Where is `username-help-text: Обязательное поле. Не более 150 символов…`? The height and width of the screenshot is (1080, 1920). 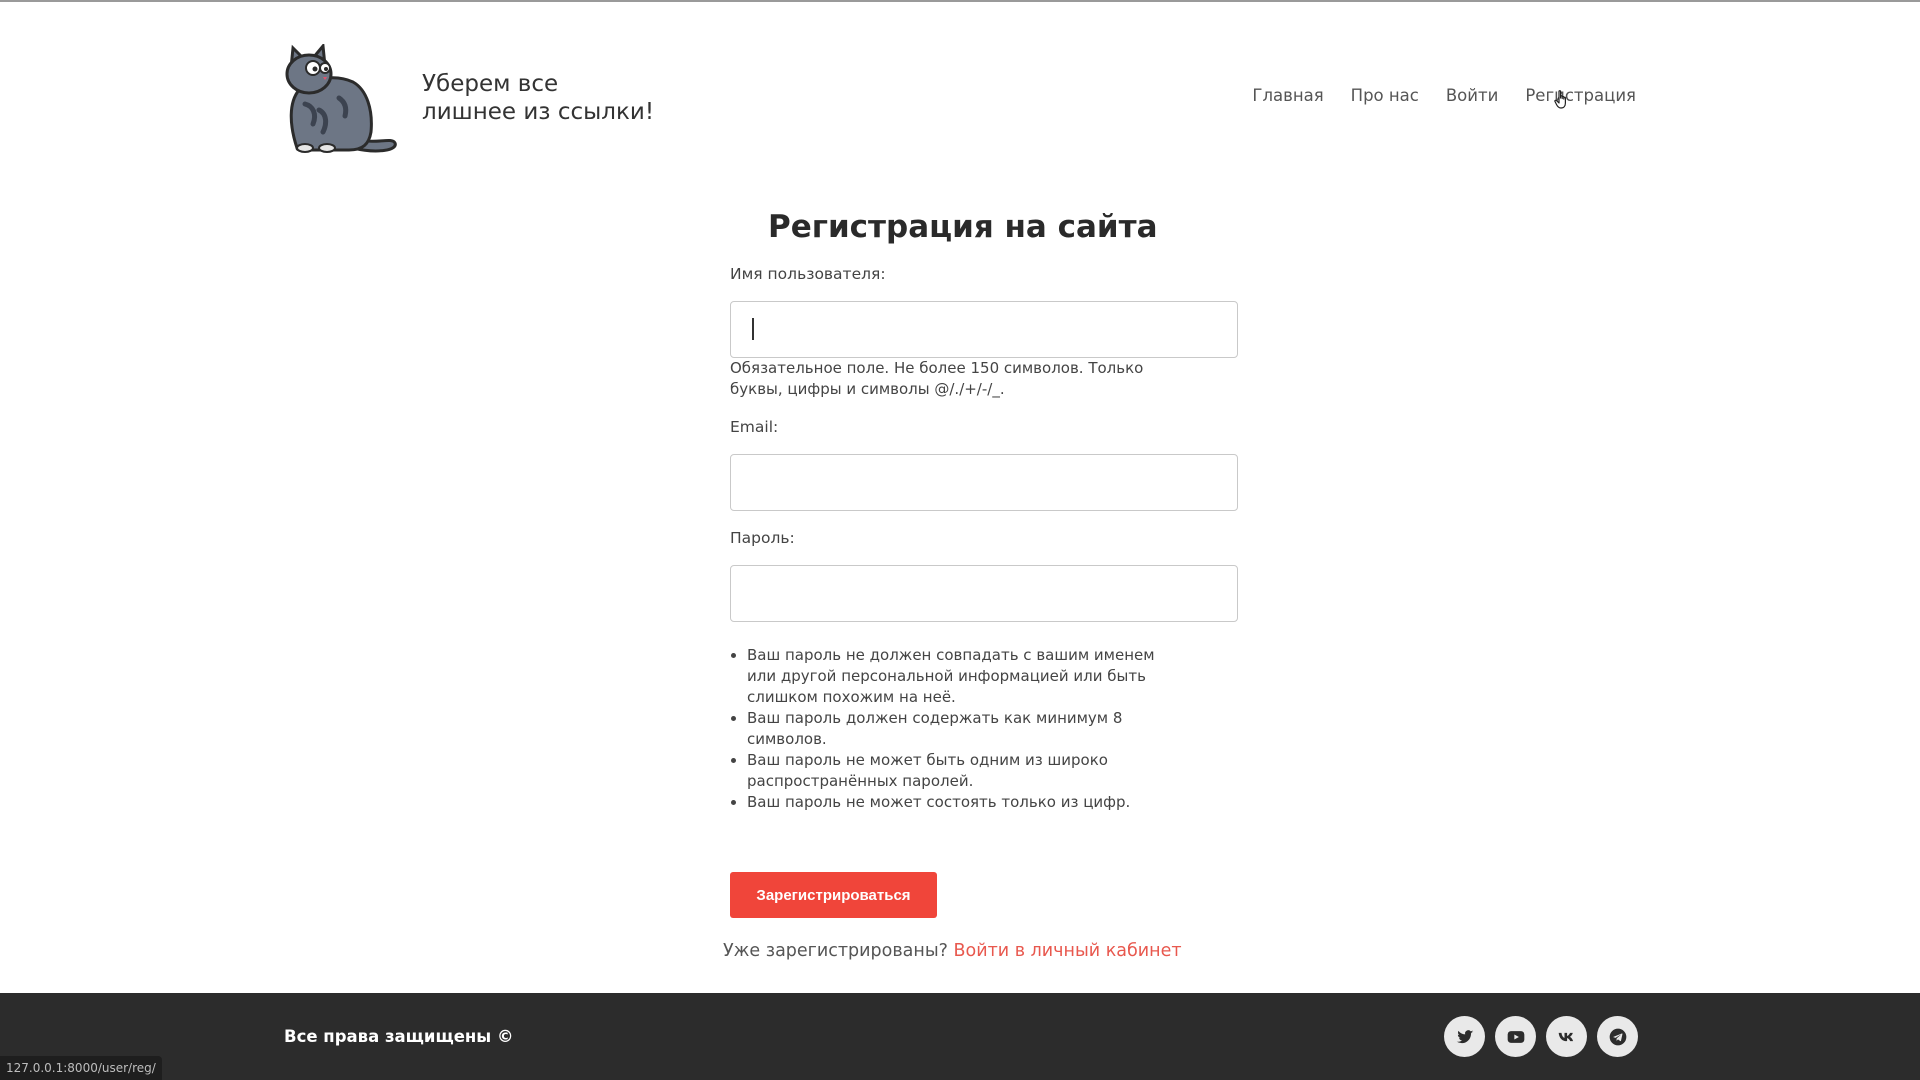
username-help-text: Обязательное поле. Не более 150 символов… is located at coordinates (965, 379).